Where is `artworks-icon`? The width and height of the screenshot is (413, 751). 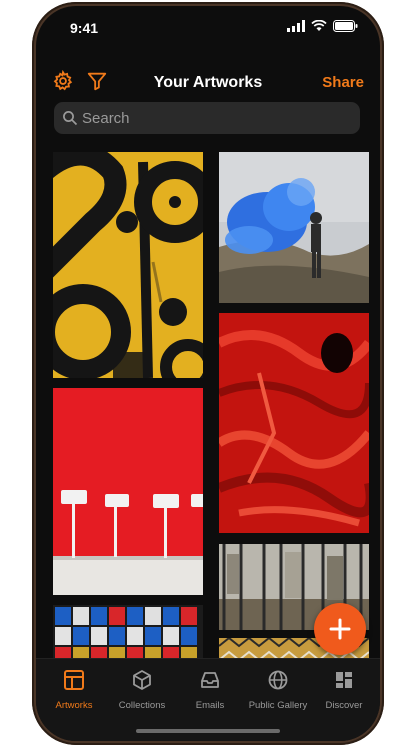 artworks-icon is located at coordinates (74, 680).